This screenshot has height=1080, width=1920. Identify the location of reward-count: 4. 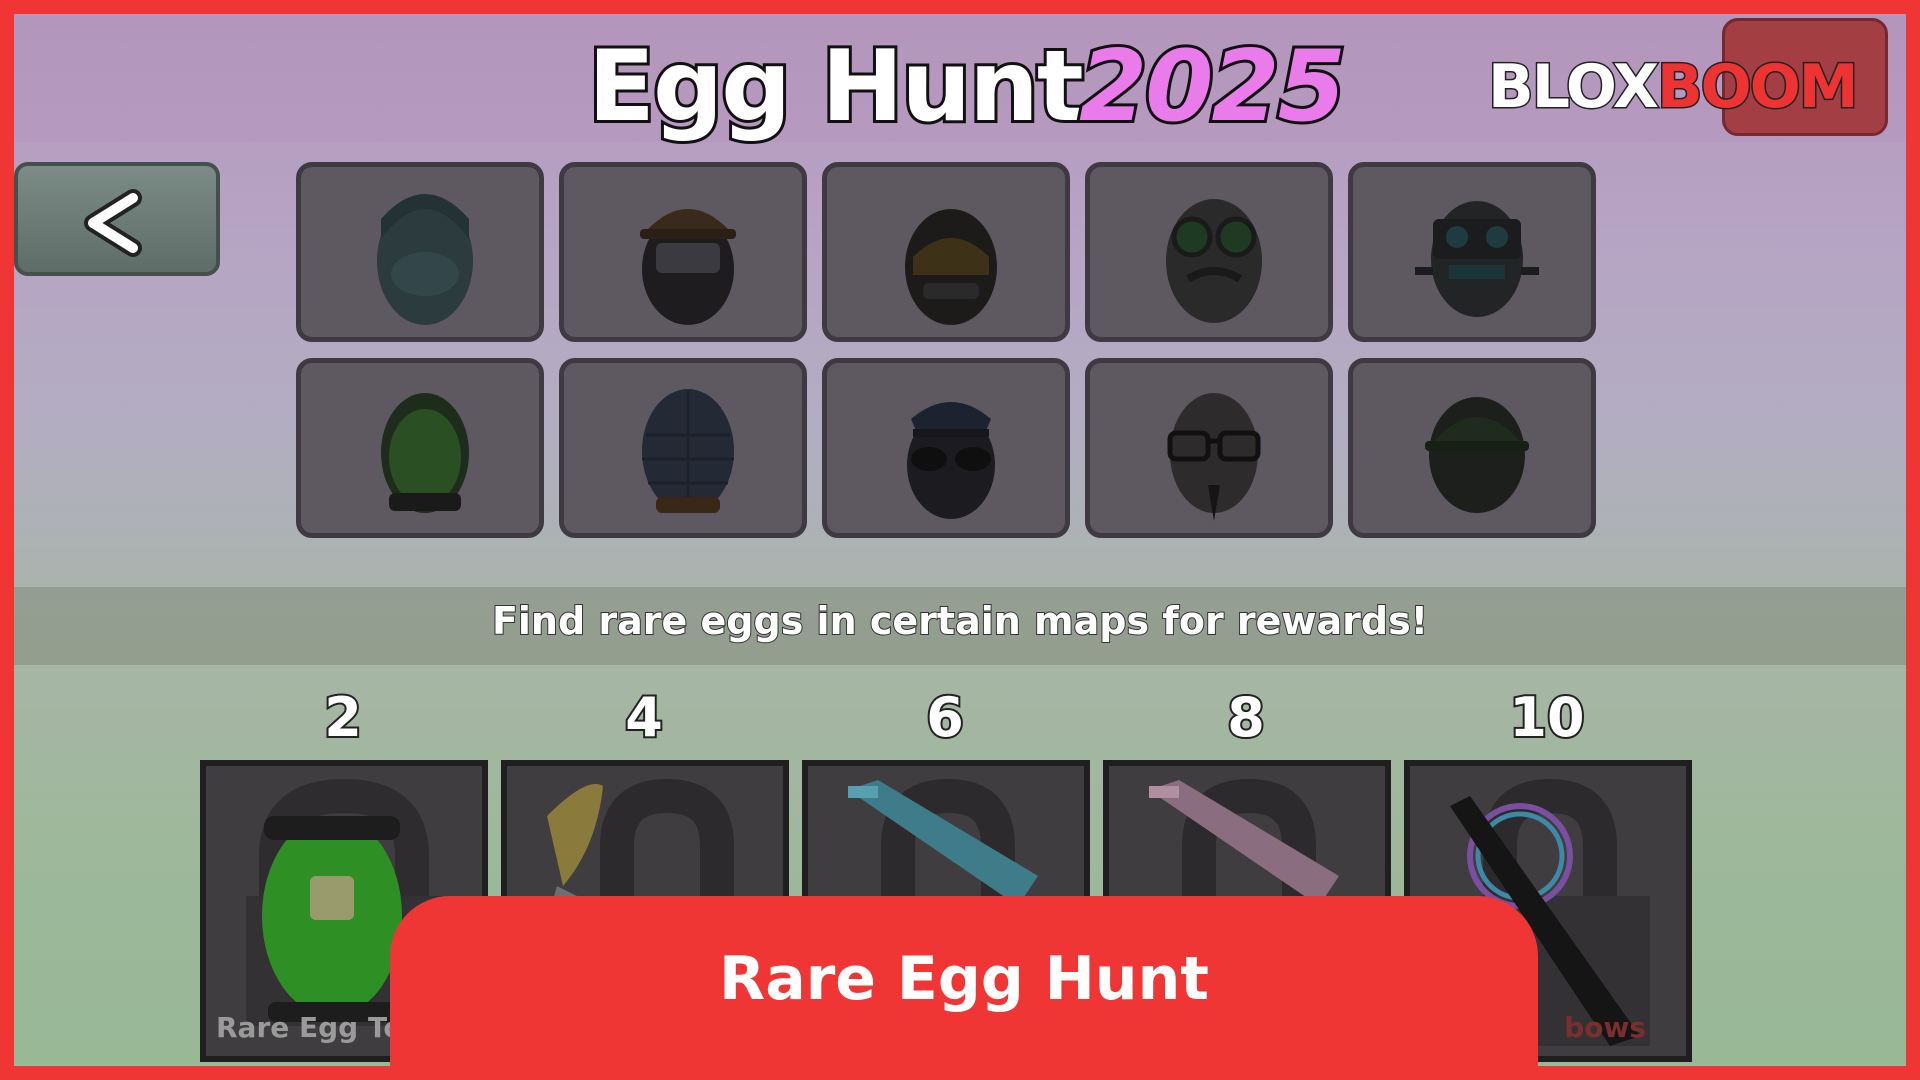
(644, 717).